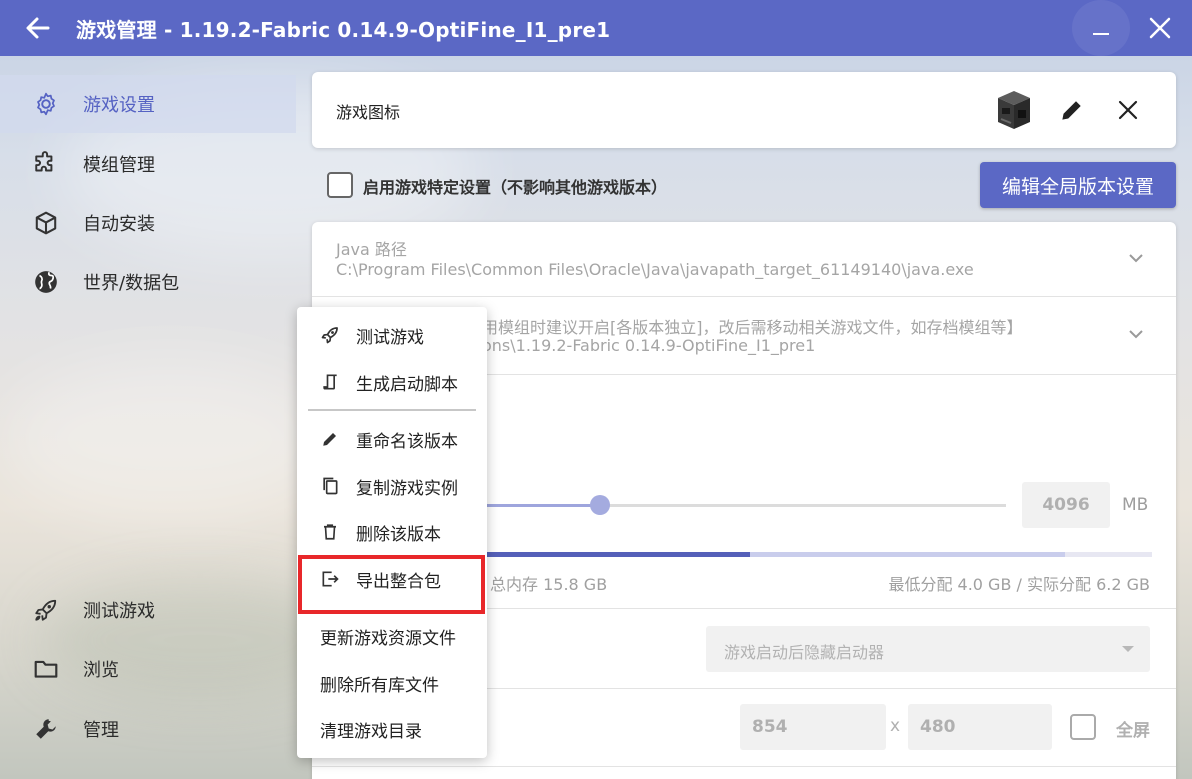 The width and height of the screenshot is (1192, 779). Describe the element at coordinates (1135, 505) in the screenshot. I see `memory-unit: MB` at that location.